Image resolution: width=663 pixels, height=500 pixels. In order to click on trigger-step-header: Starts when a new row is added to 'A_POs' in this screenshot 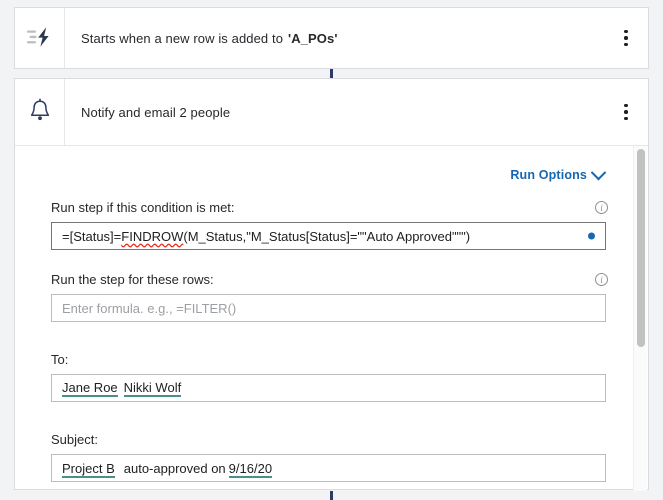, I will do `click(331, 38)`.